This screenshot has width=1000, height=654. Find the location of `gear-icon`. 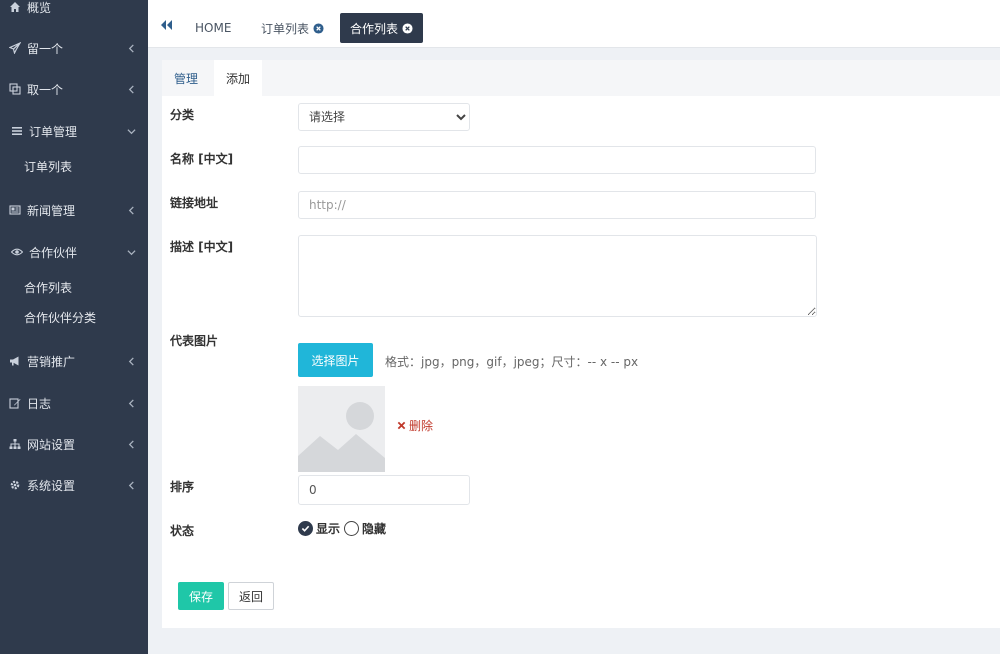

gear-icon is located at coordinates (15, 485).